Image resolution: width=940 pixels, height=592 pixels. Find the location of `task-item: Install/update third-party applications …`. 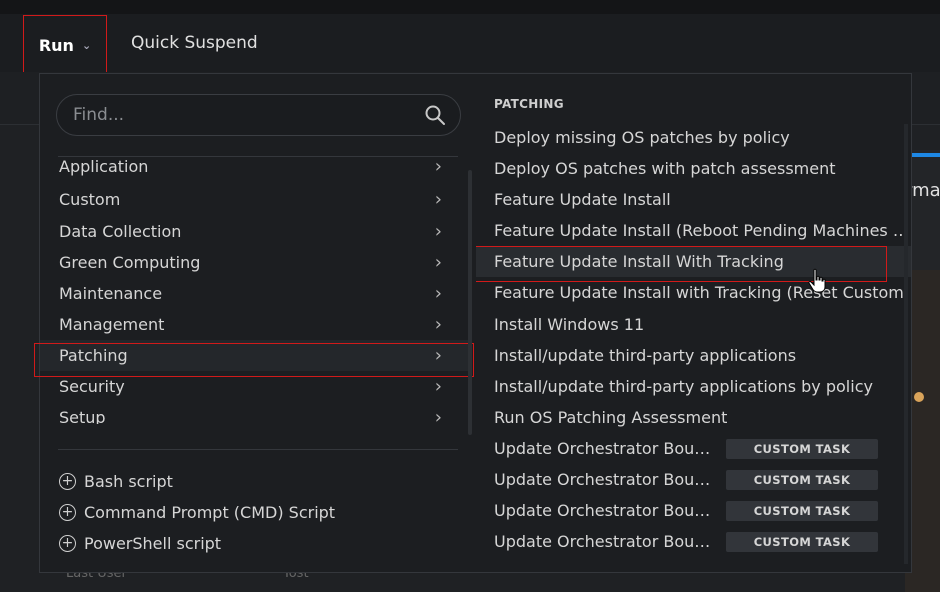

task-item: Install/update third-party applications … is located at coordinates (693, 386).